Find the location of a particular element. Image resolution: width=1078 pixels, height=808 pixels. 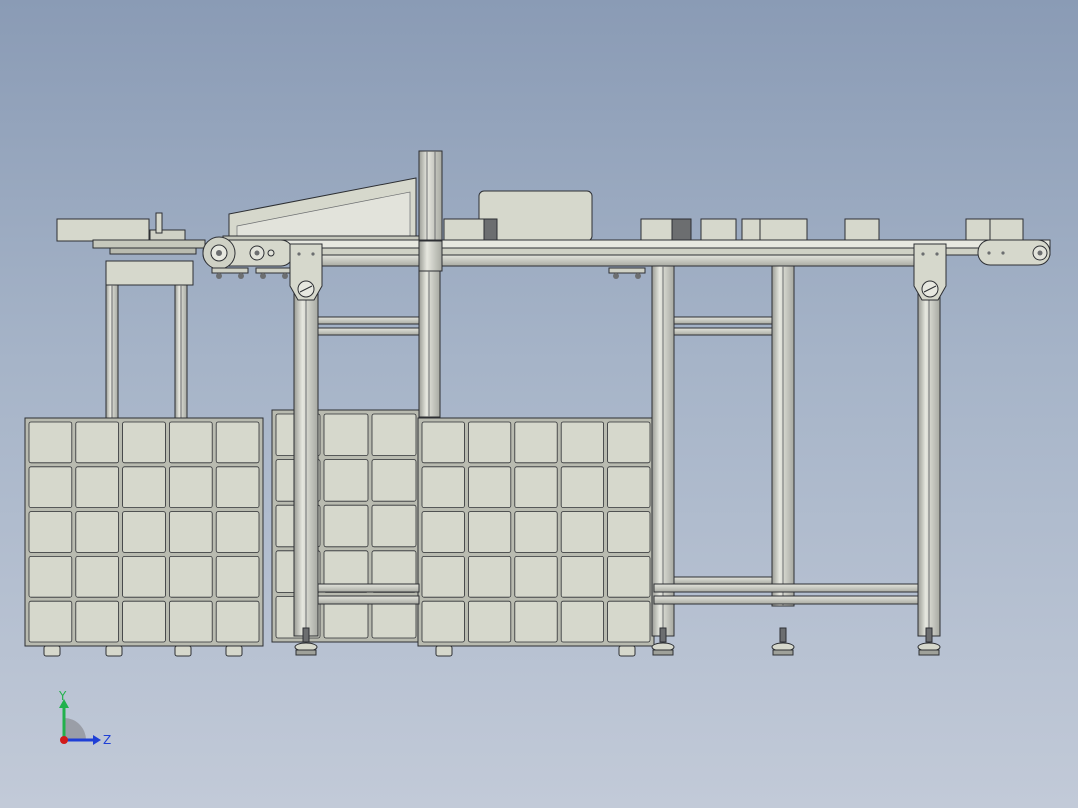

box-stack-left is located at coordinates (144, 532).